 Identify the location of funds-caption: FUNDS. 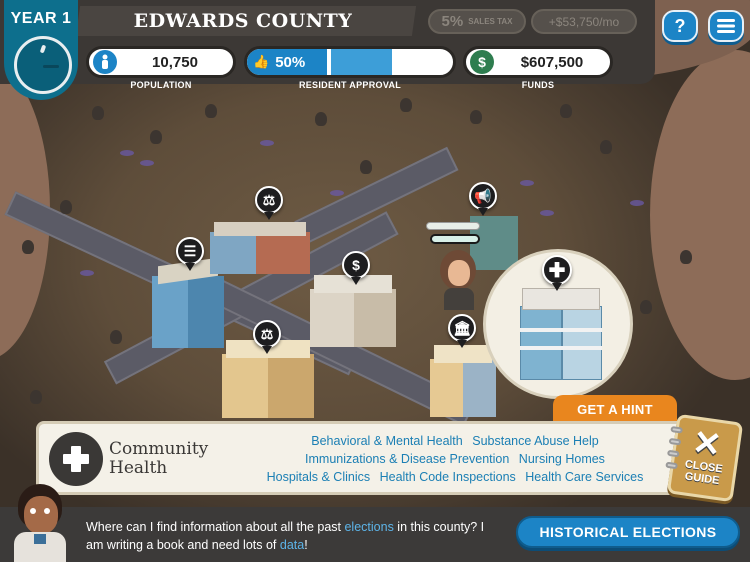
(538, 85).